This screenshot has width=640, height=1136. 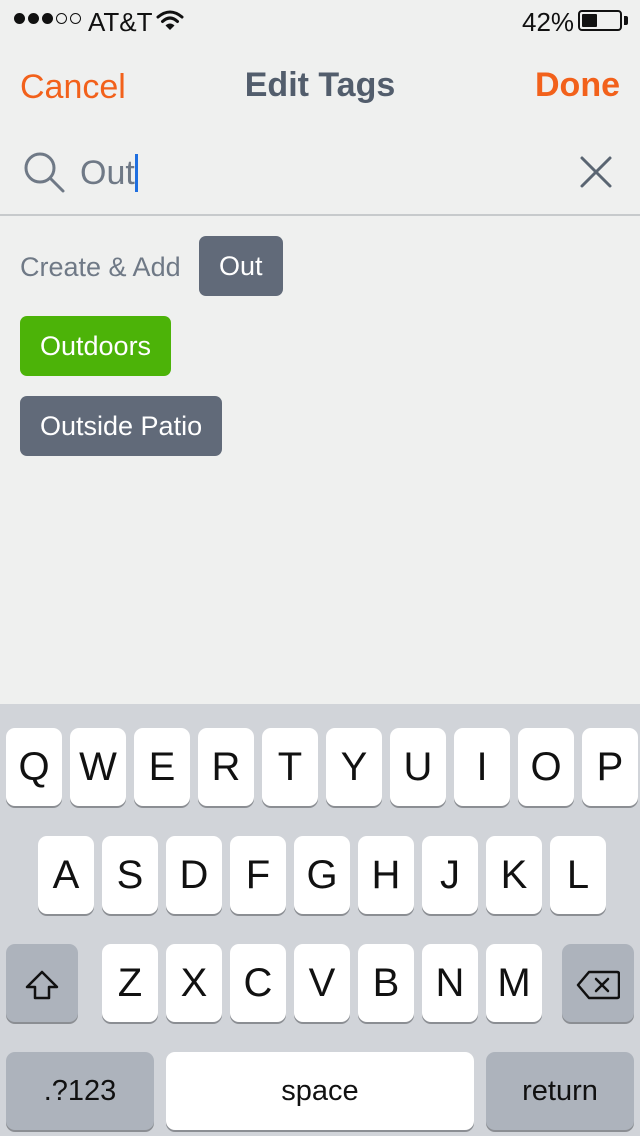 What do you see at coordinates (44, 174) in the screenshot?
I see `search-icon` at bounding box center [44, 174].